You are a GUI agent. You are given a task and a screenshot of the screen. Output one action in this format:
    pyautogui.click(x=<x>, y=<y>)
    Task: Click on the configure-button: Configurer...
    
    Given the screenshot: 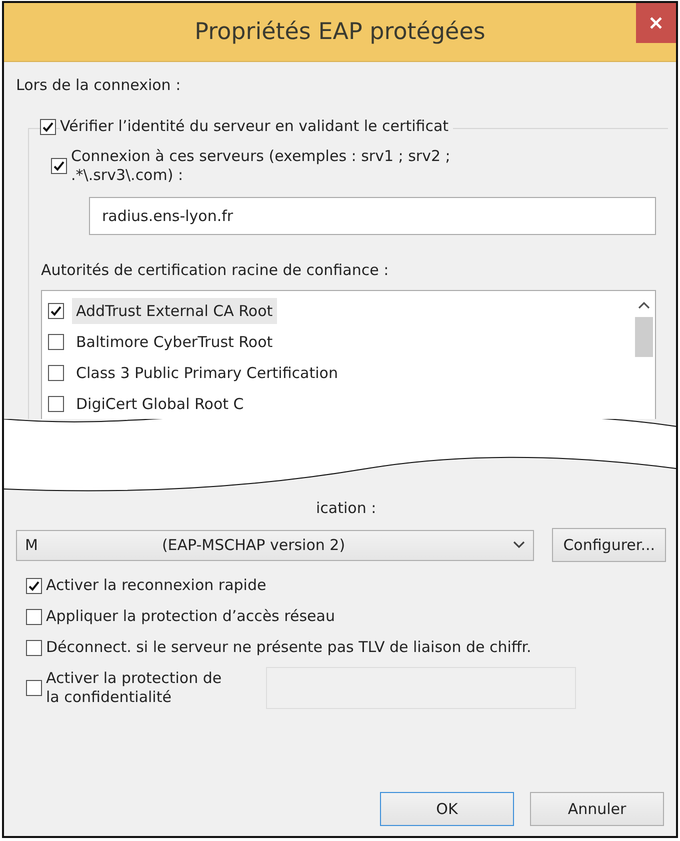 What is the action you would take?
    pyautogui.click(x=609, y=545)
    